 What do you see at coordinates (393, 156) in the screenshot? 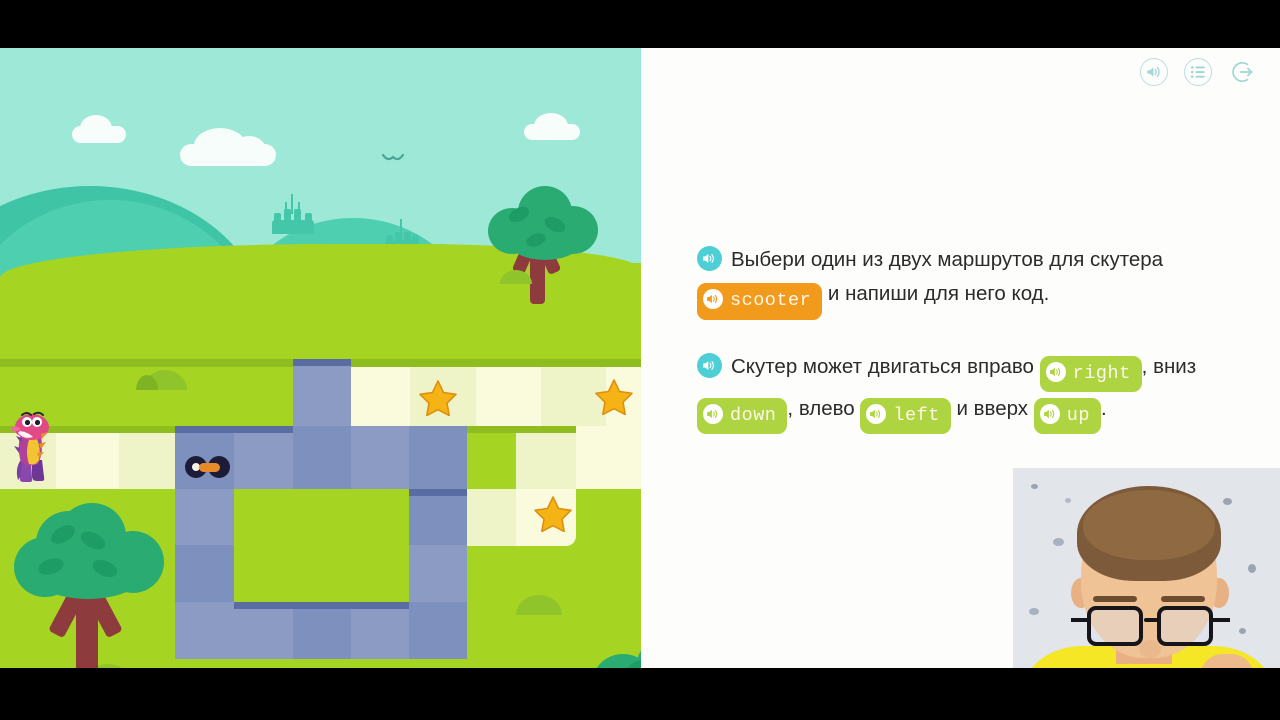
I see `bird-icon` at bounding box center [393, 156].